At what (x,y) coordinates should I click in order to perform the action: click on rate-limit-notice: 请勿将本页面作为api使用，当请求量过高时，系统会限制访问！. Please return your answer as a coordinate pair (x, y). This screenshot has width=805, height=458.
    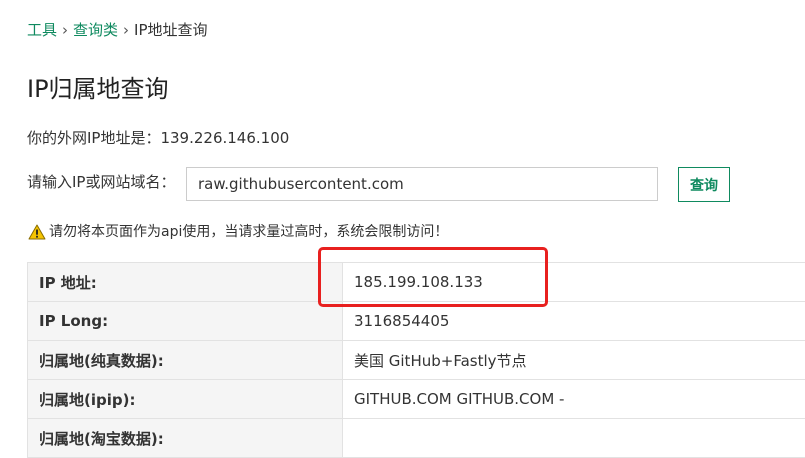
    Looking at the image, I should click on (238, 232).